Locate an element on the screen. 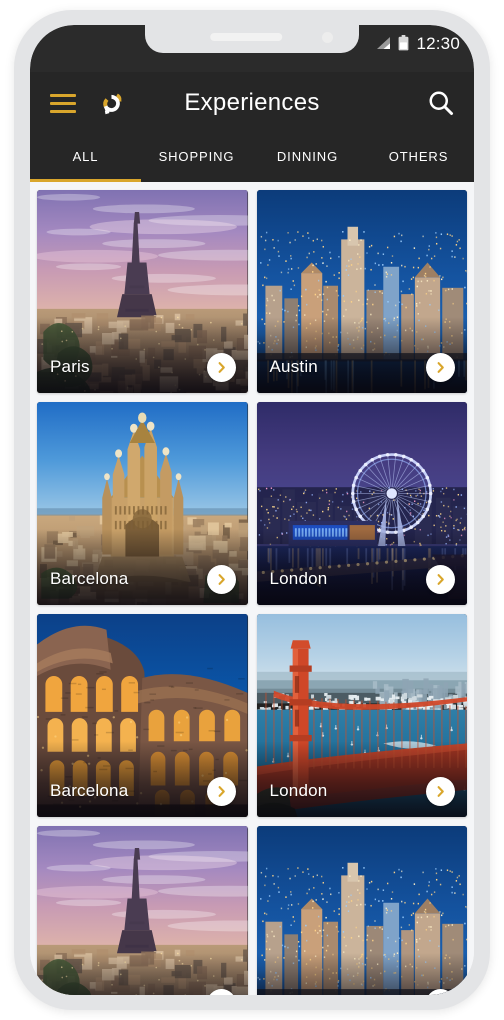 Image resolution: width=504 pixels, height=1020 pixels. hamburger-menu-icon is located at coordinates (63, 103).